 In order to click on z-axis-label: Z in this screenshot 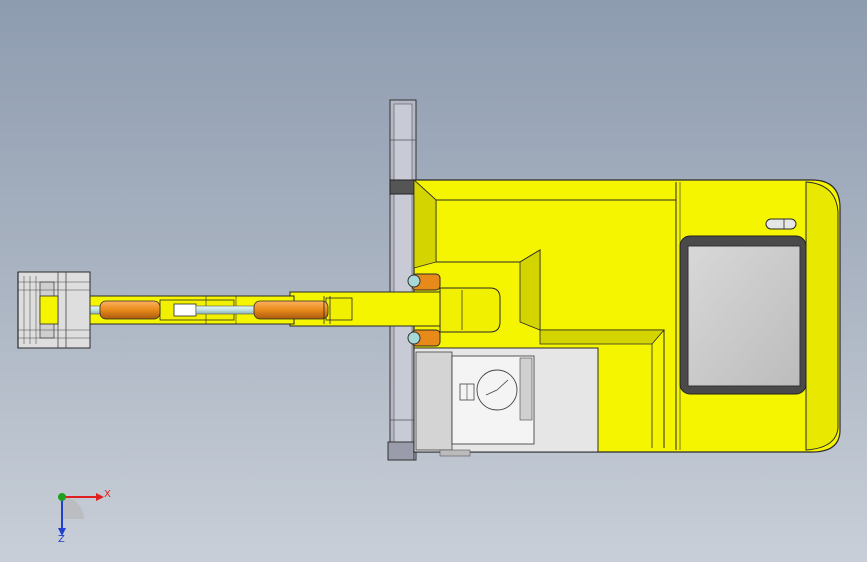, I will do `click(61, 539)`.